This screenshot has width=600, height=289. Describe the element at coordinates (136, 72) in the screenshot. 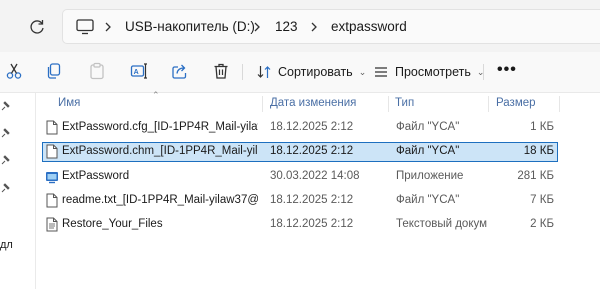

I see `svg-text: A` at that location.